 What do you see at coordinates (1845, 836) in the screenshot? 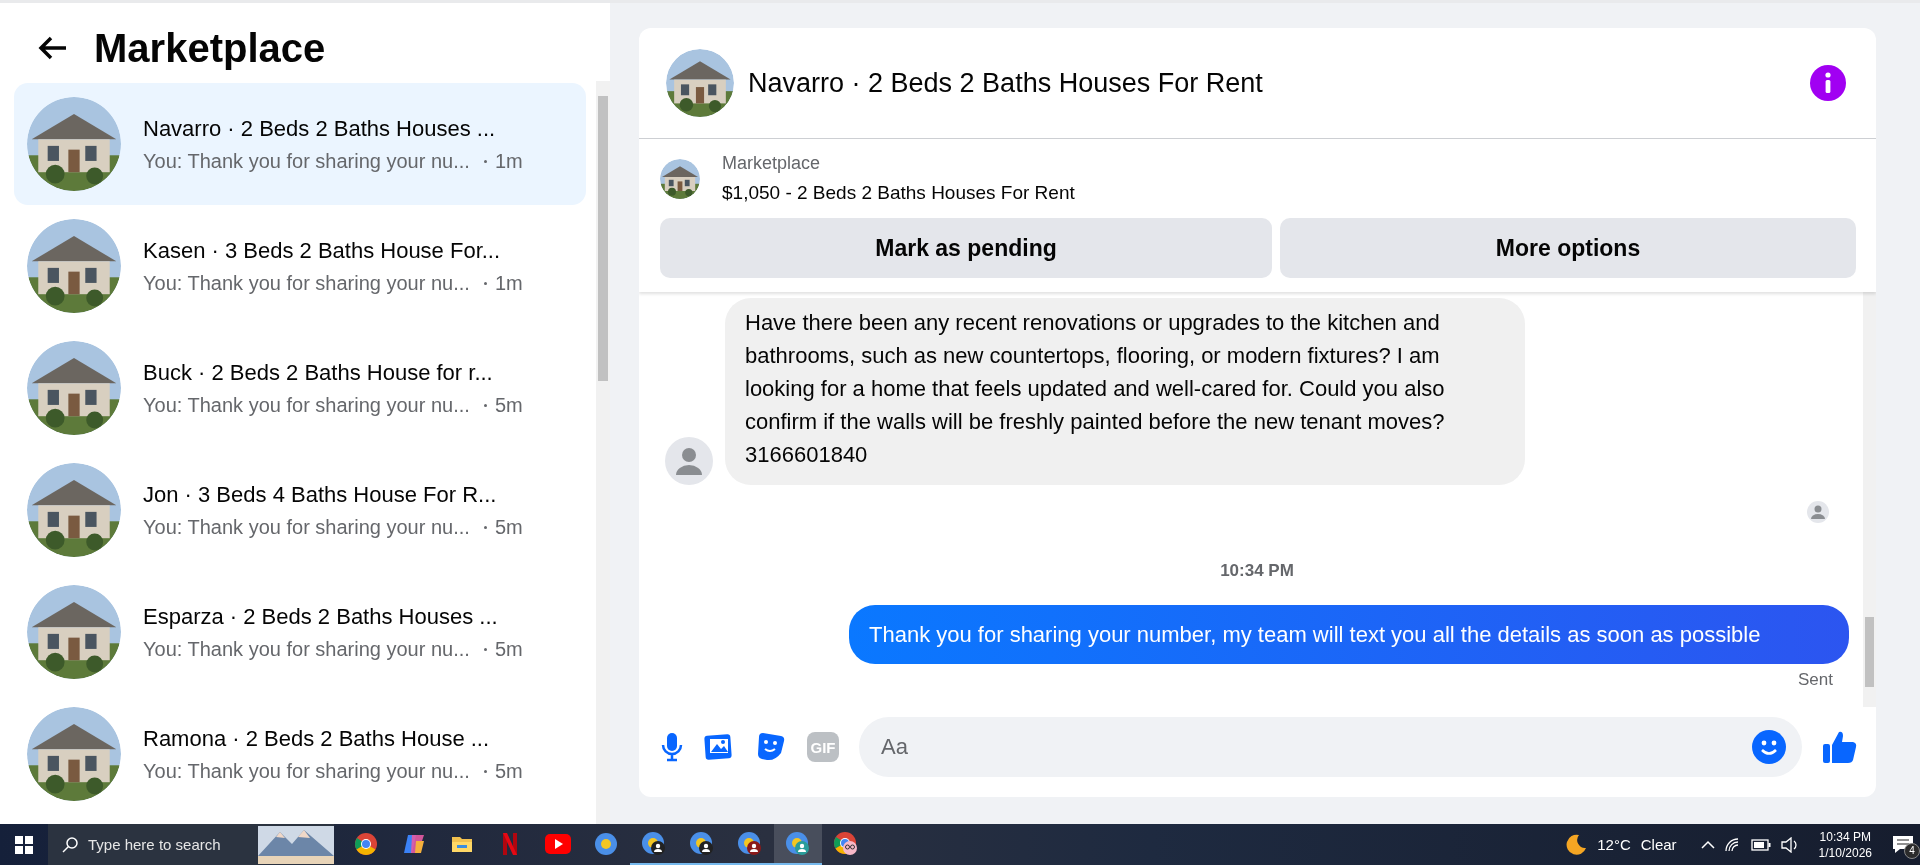
I see `clock-time: 10:34 PM` at bounding box center [1845, 836].